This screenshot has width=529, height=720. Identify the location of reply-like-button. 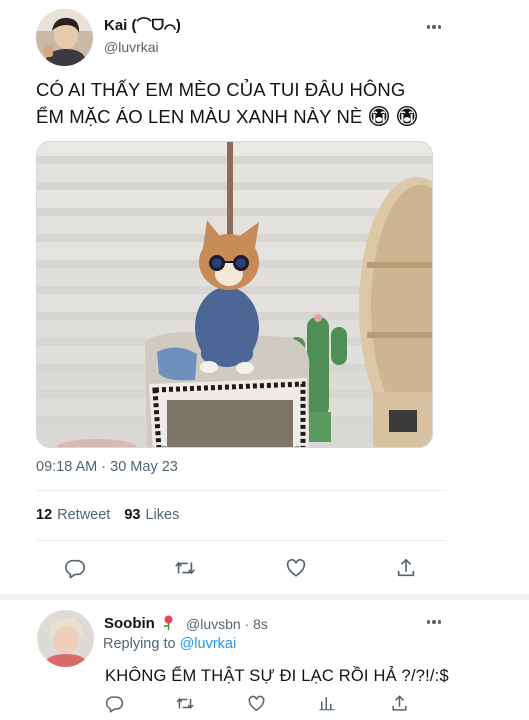
(256, 703).